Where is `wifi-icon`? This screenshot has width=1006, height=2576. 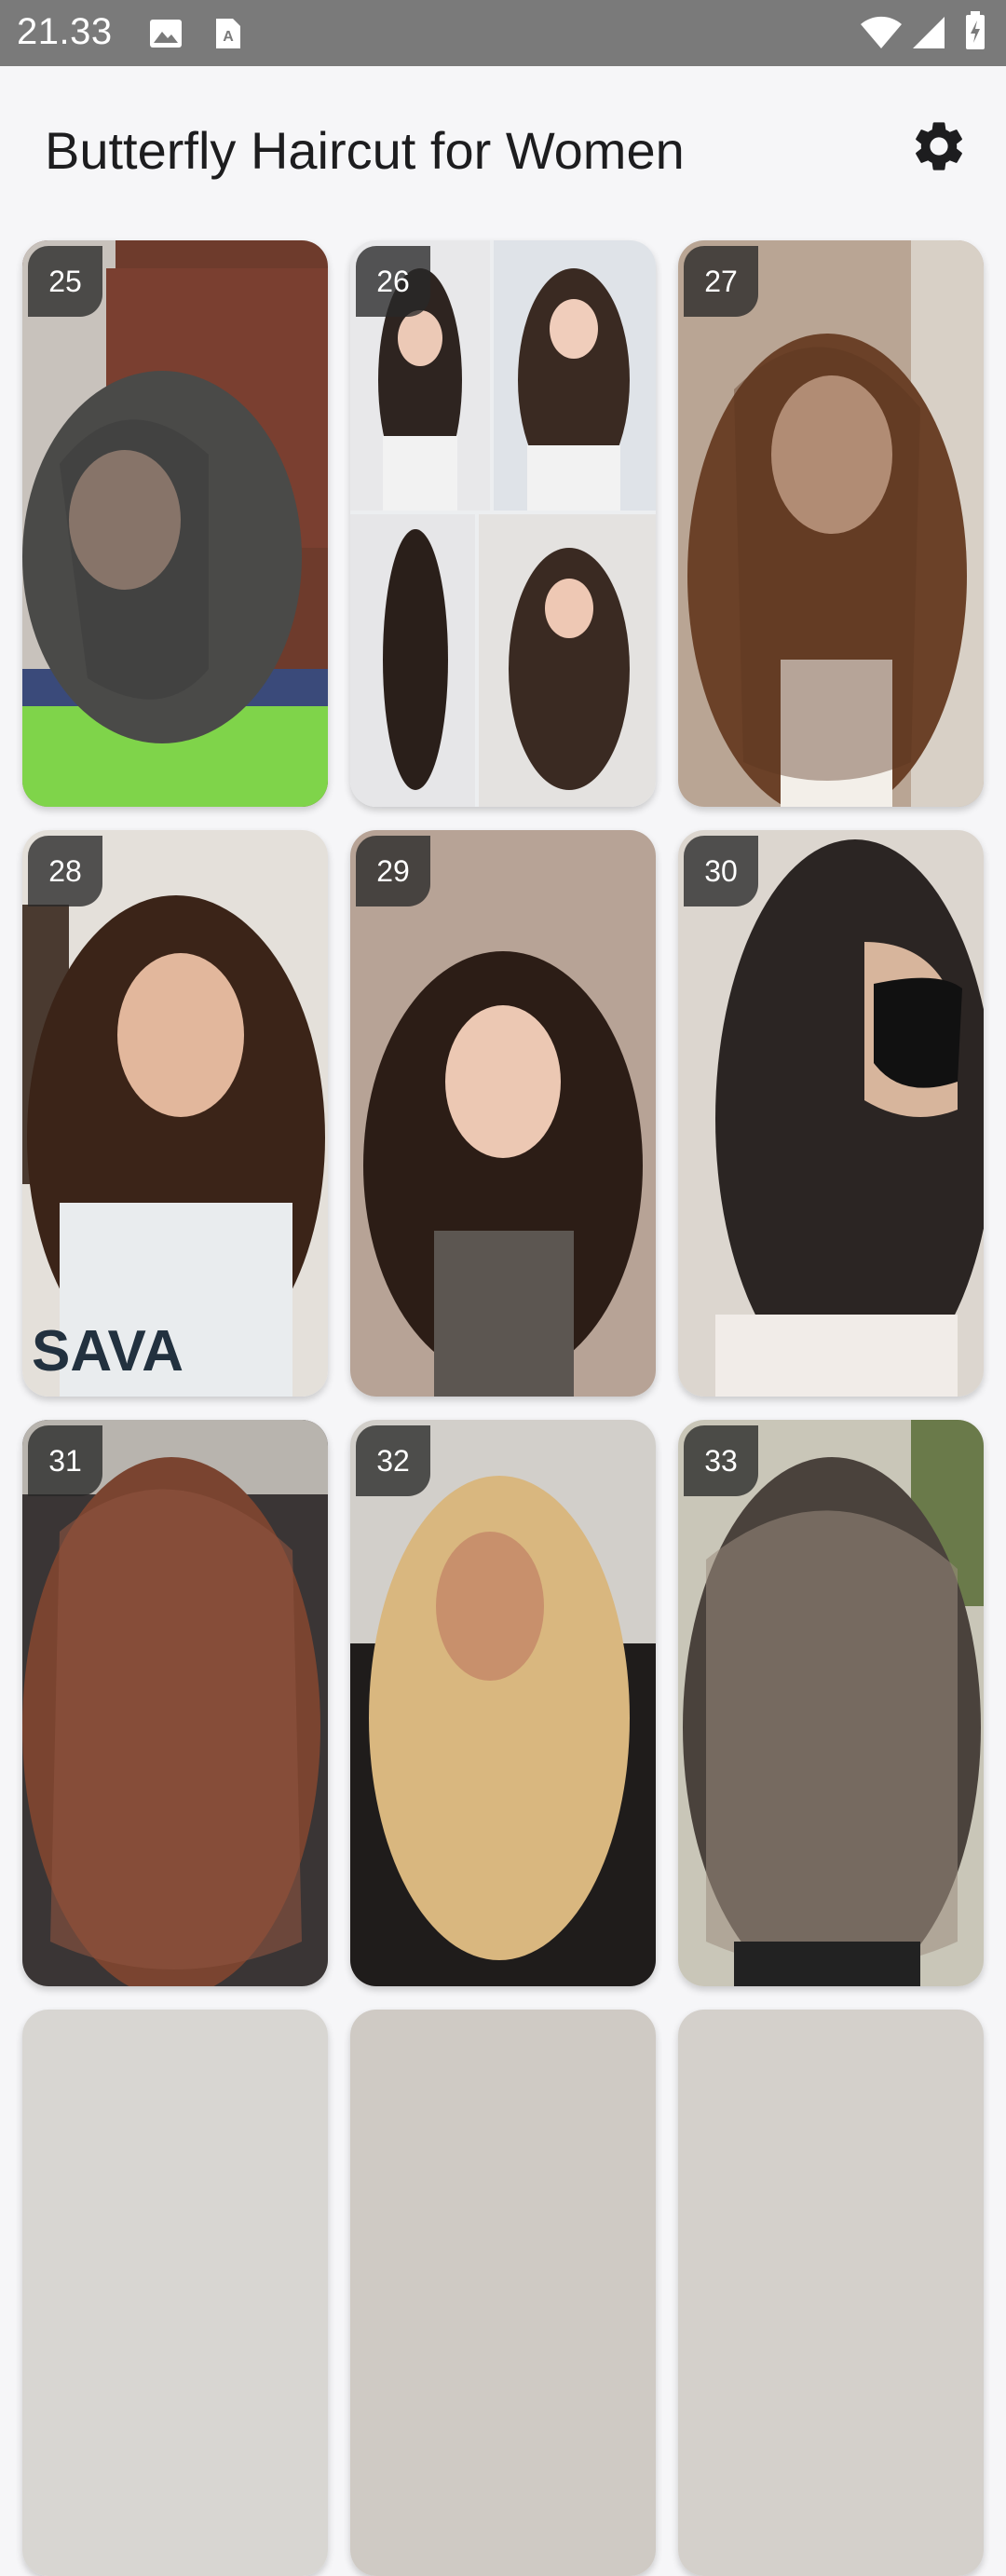
wifi-icon is located at coordinates (881, 32).